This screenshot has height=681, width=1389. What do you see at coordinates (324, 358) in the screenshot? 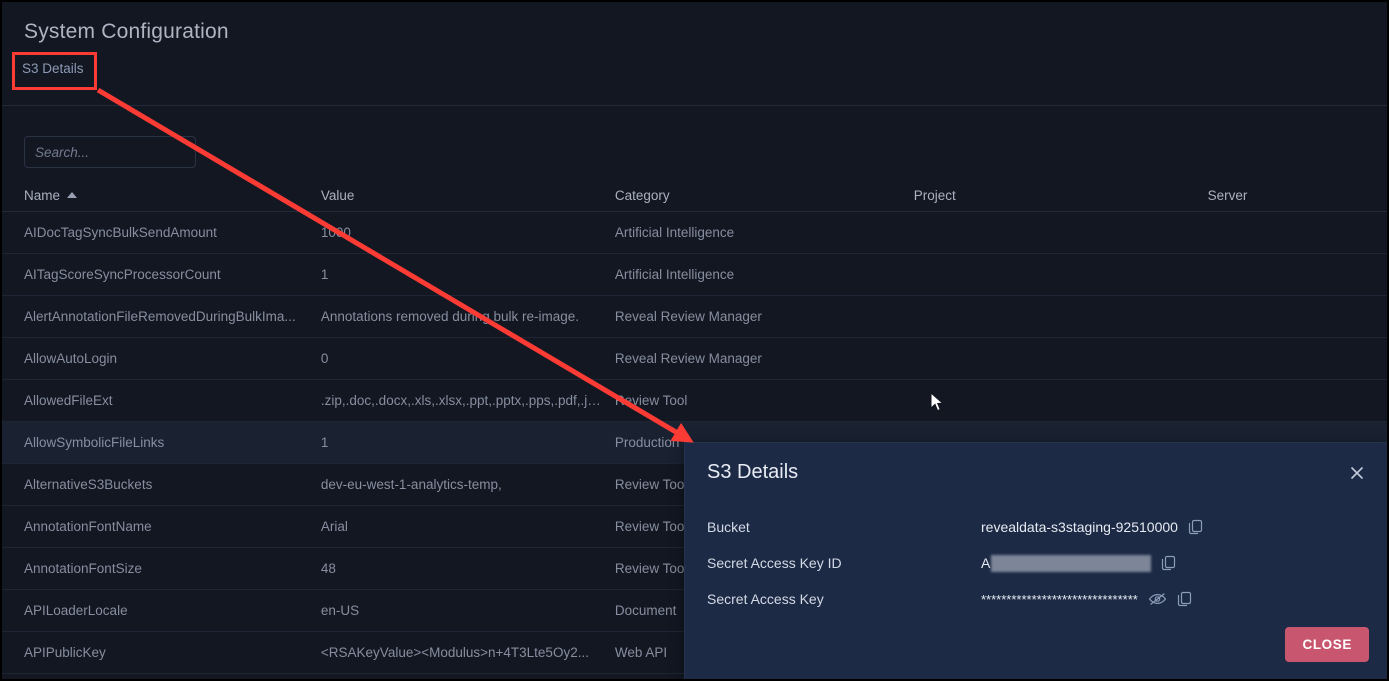
I see `cell-value: 0` at bounding box center [324, 358].